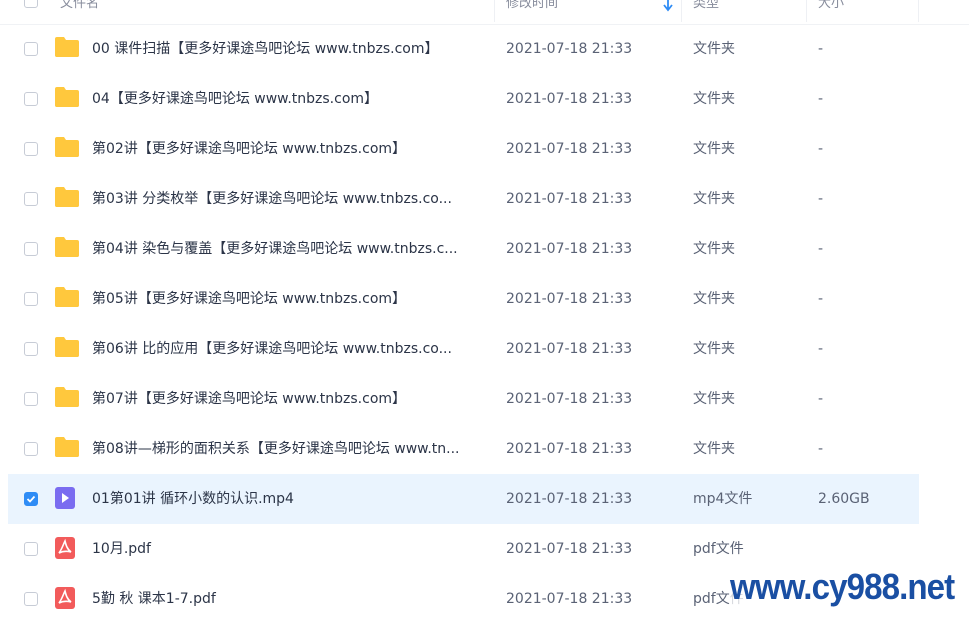 The image size is (969, 629). Describe the element at coordinates (292, 599) in the screenshot. I see `file-name: 5勤 秋 课本1-7.pdf` at that location.